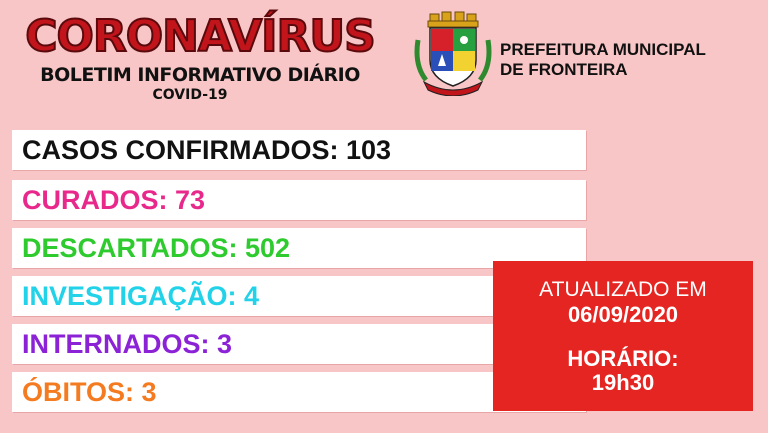 The image size is (768, 433). I want to click on prefeitura-name: PREFEITURA MUNICIPAL DE FRONTEIRA, so click(603, 60).